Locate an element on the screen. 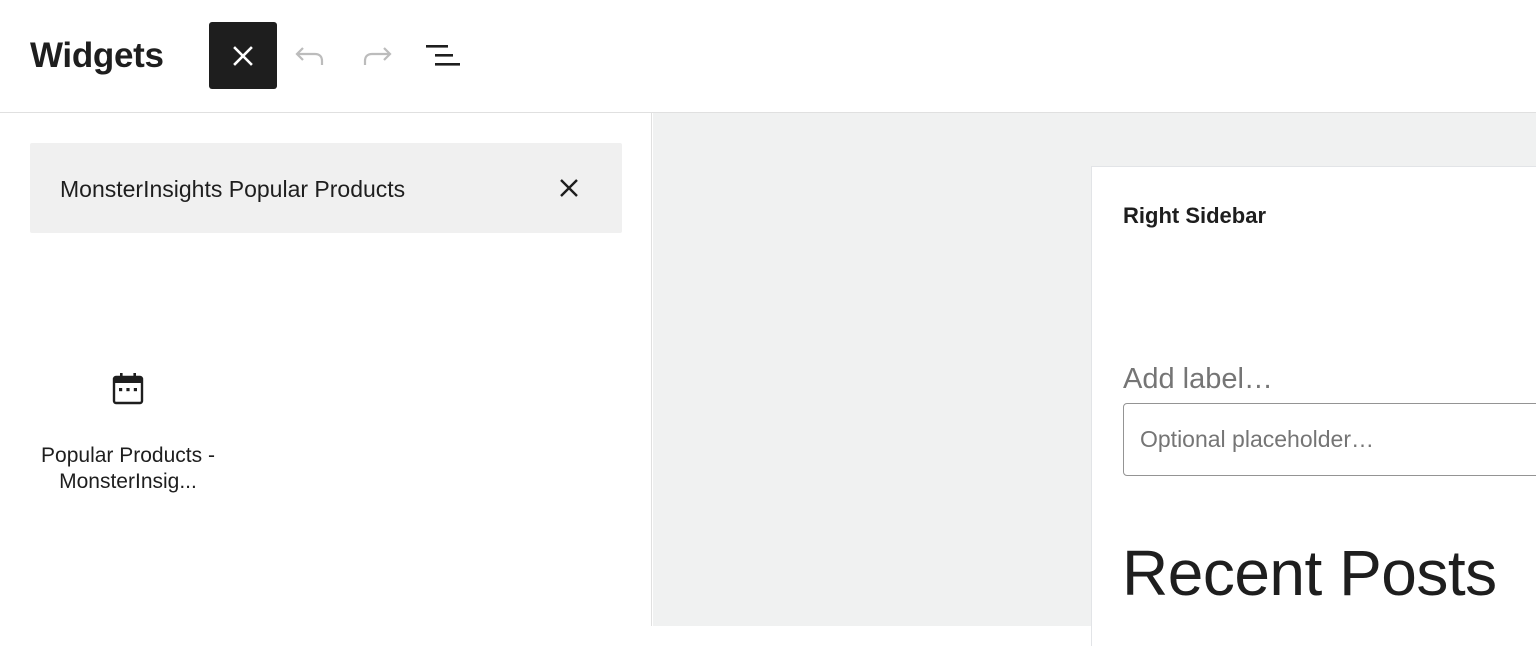 This screenshot has width=1536, height=646. page-title: Widgets is located at coordinates (97, 55).